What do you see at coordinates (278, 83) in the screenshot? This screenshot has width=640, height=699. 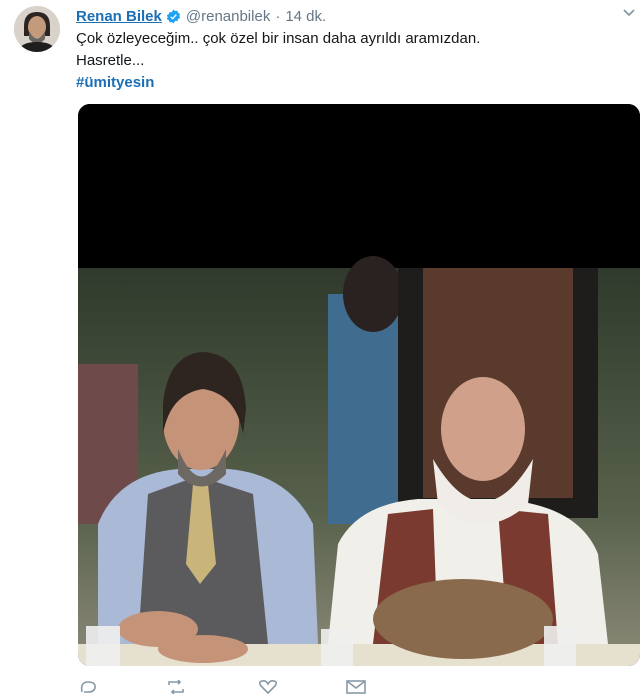 I see `hashtag-link: #ümityesin` at bounding box center [278, 83].